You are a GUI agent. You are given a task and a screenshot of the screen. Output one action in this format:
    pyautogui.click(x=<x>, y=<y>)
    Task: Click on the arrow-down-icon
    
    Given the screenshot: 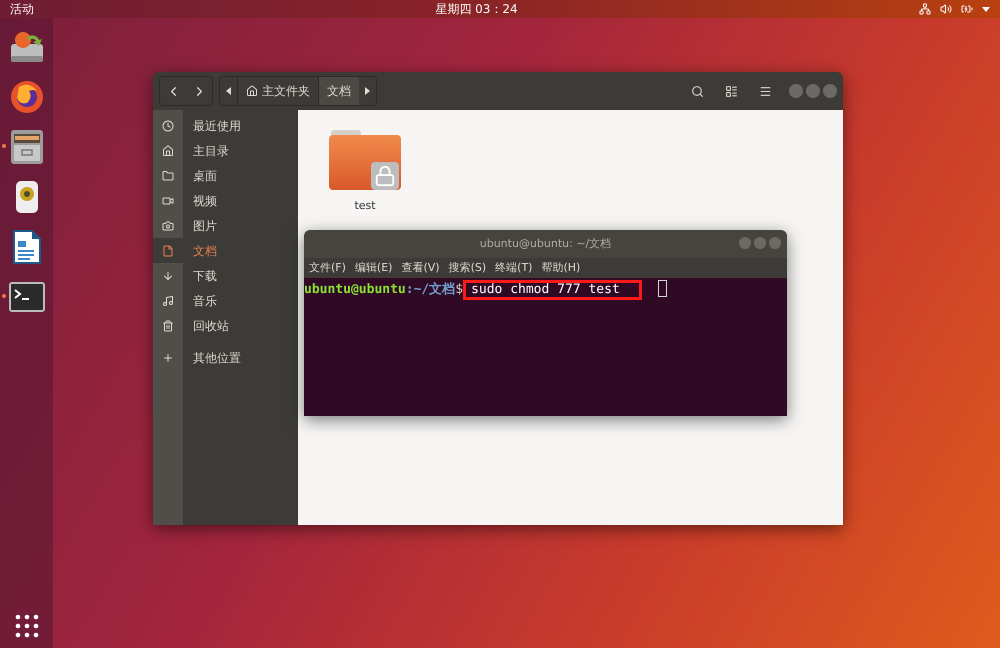 What is the action you would take?
    pyautogui.click(x=168, y=276)
    